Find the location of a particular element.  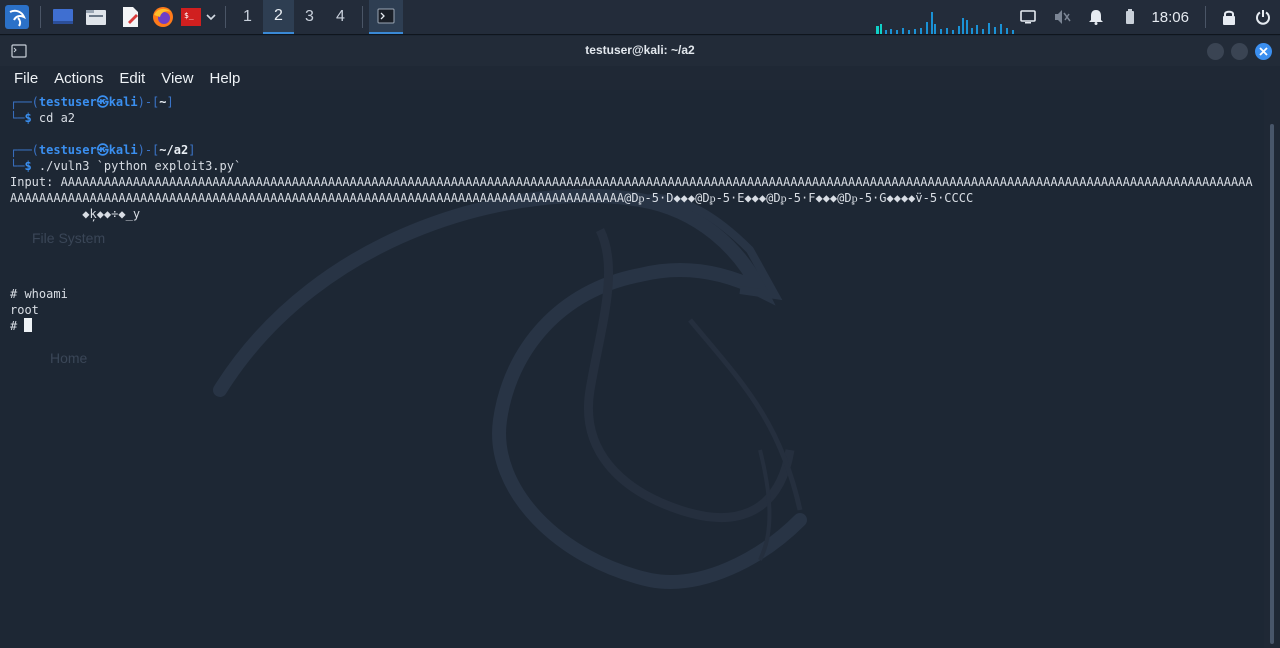

prompt-line: ┌──(testuser㉿kali)-[~/a2] is located at coordinates (103, 150).